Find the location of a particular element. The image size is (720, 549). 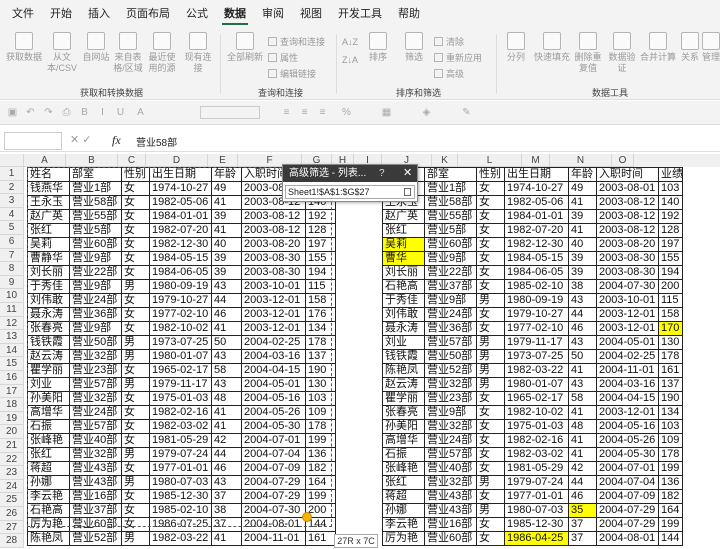

column-header: K is located at coordinates (445, 160).